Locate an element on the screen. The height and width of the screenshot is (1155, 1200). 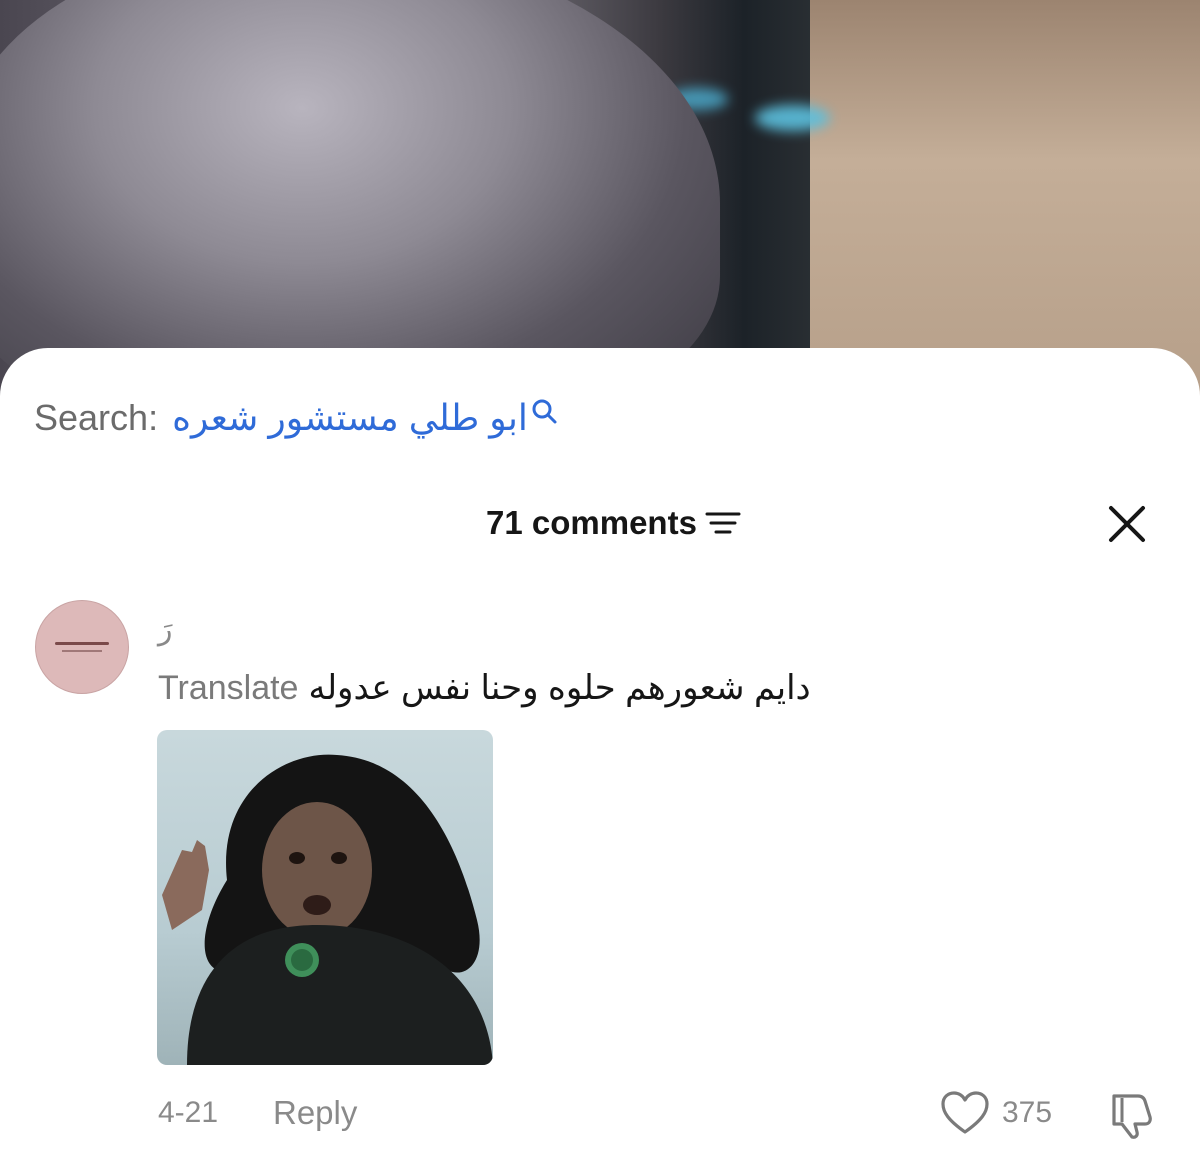
comment-image is located at coordinates (325, 897).